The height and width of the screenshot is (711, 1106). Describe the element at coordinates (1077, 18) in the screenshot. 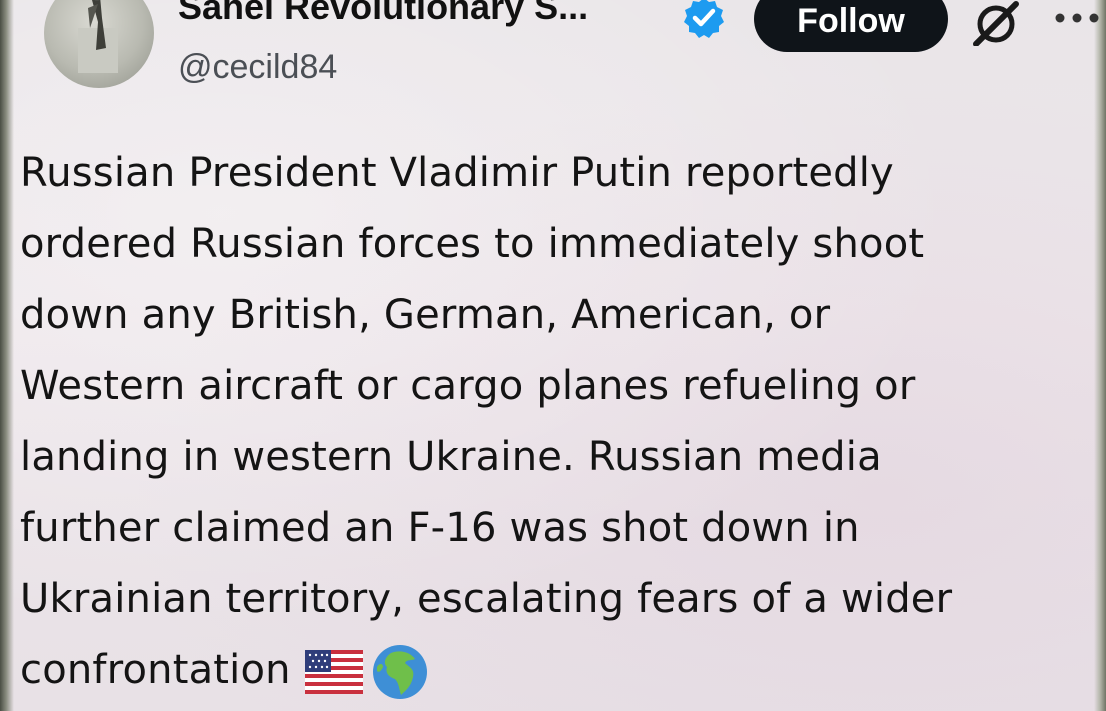

I see `more-dots-icon` at that location.